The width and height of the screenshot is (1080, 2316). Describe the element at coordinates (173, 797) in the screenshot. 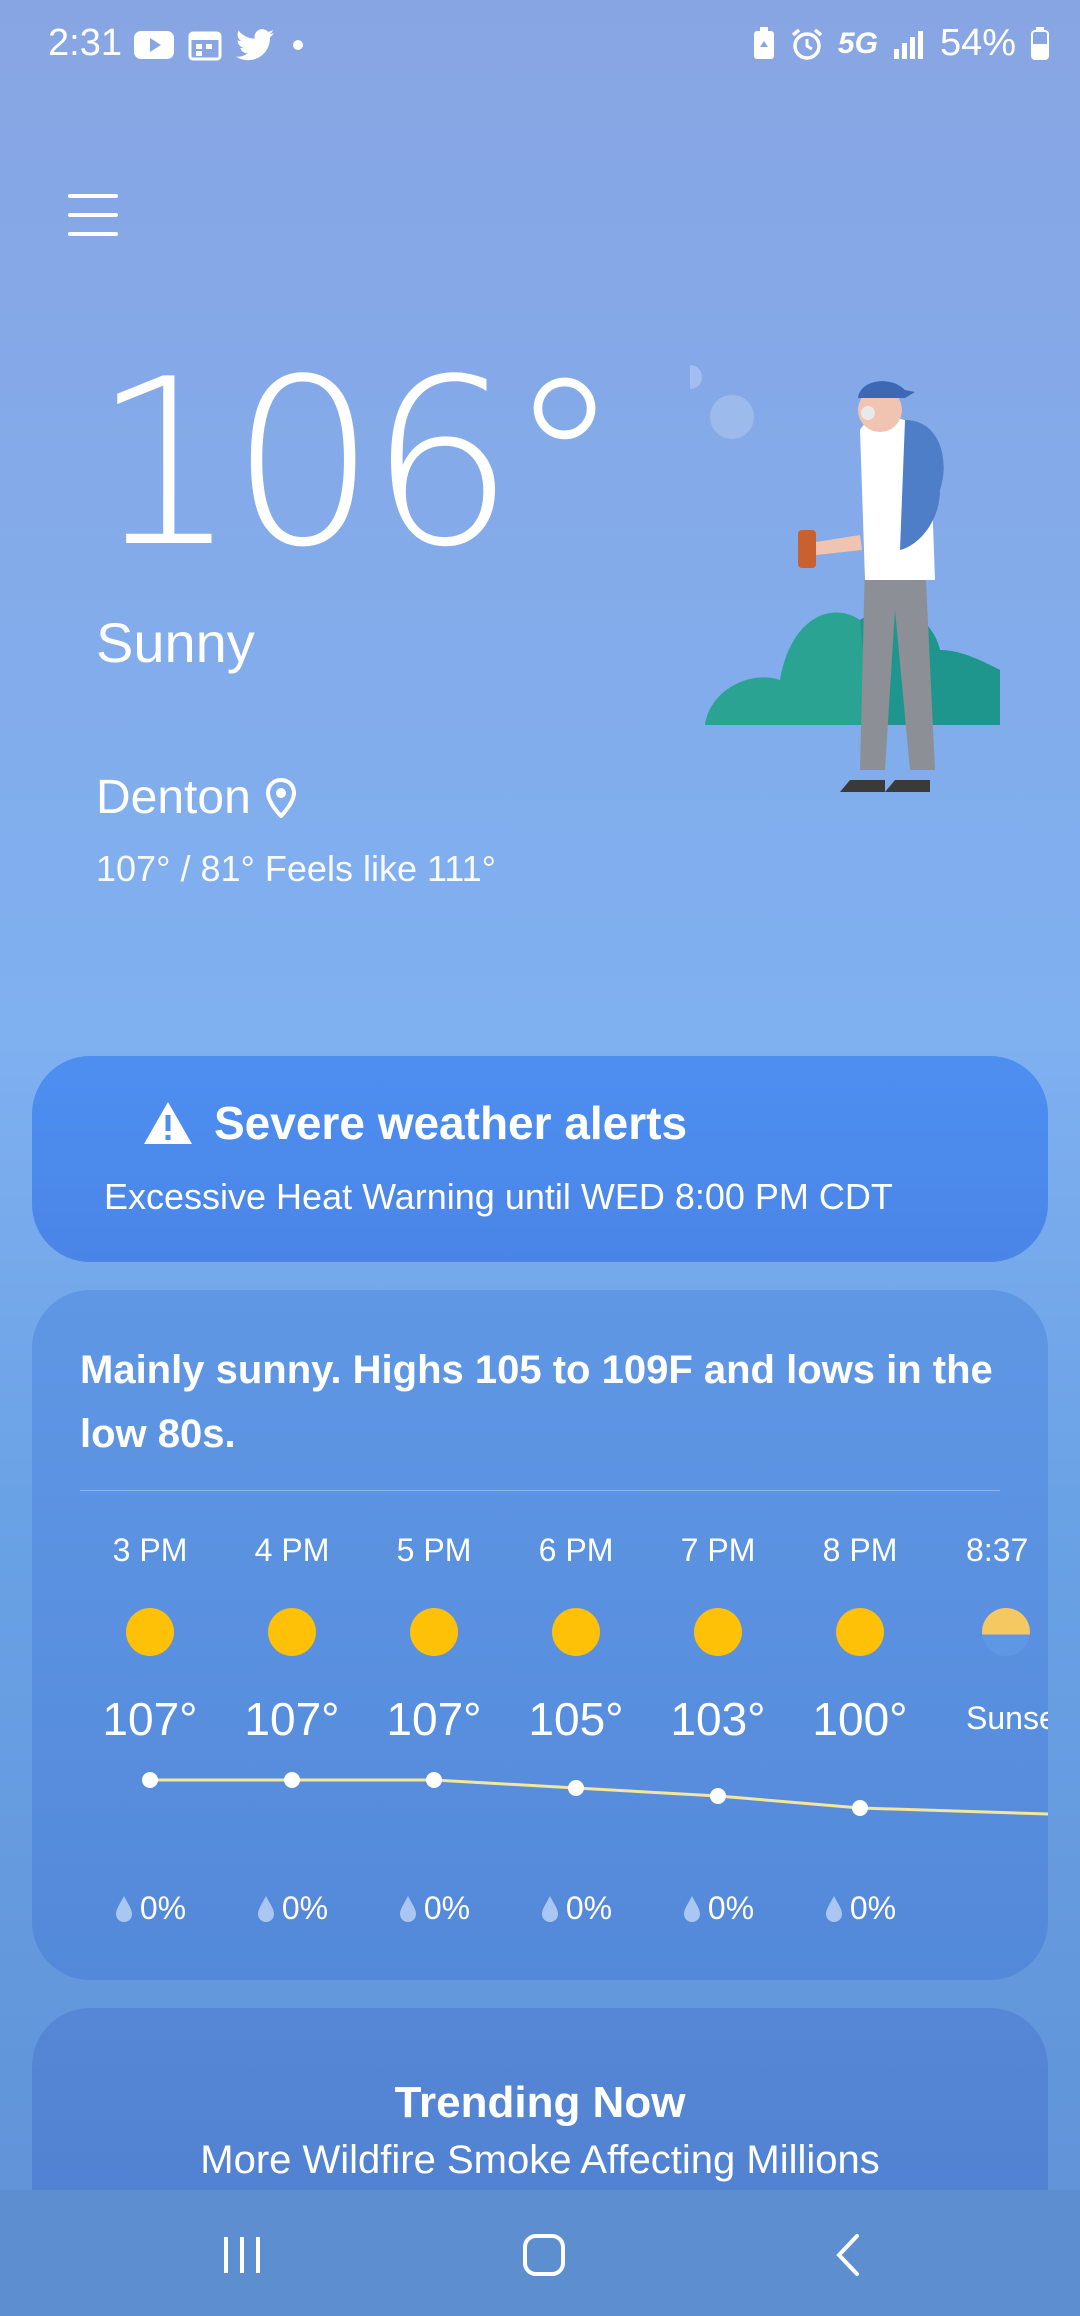

I see `location-name: Denton` at that location.